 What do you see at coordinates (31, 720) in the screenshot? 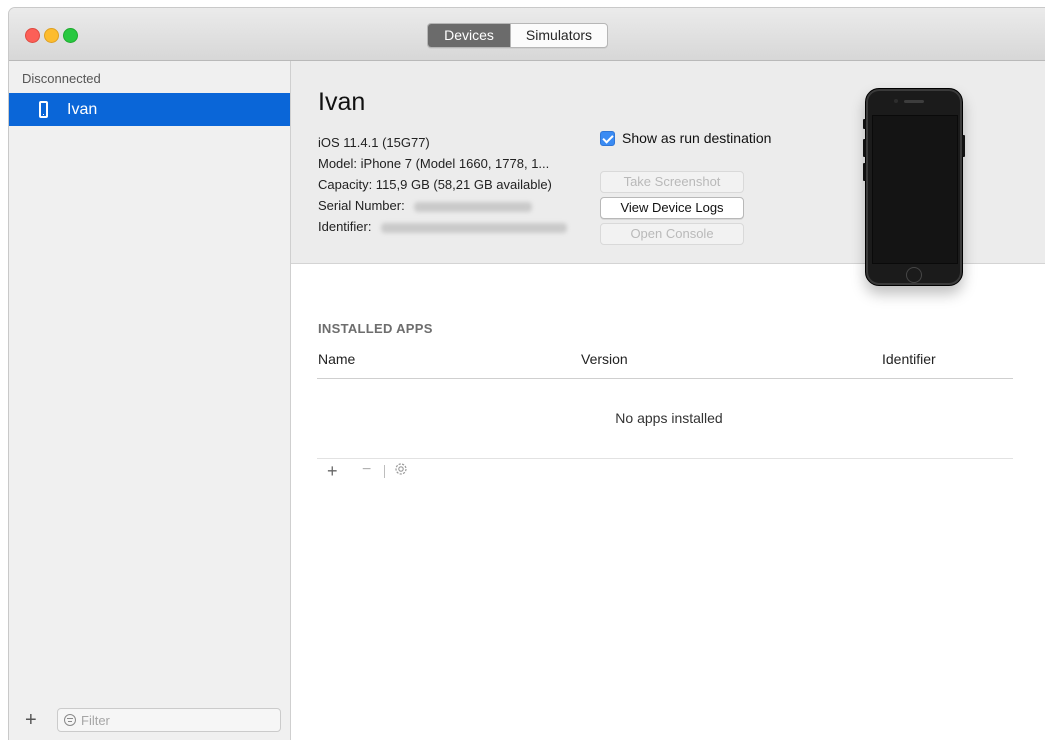
I see `add-device-button: +` at bounding box center [31, 720].